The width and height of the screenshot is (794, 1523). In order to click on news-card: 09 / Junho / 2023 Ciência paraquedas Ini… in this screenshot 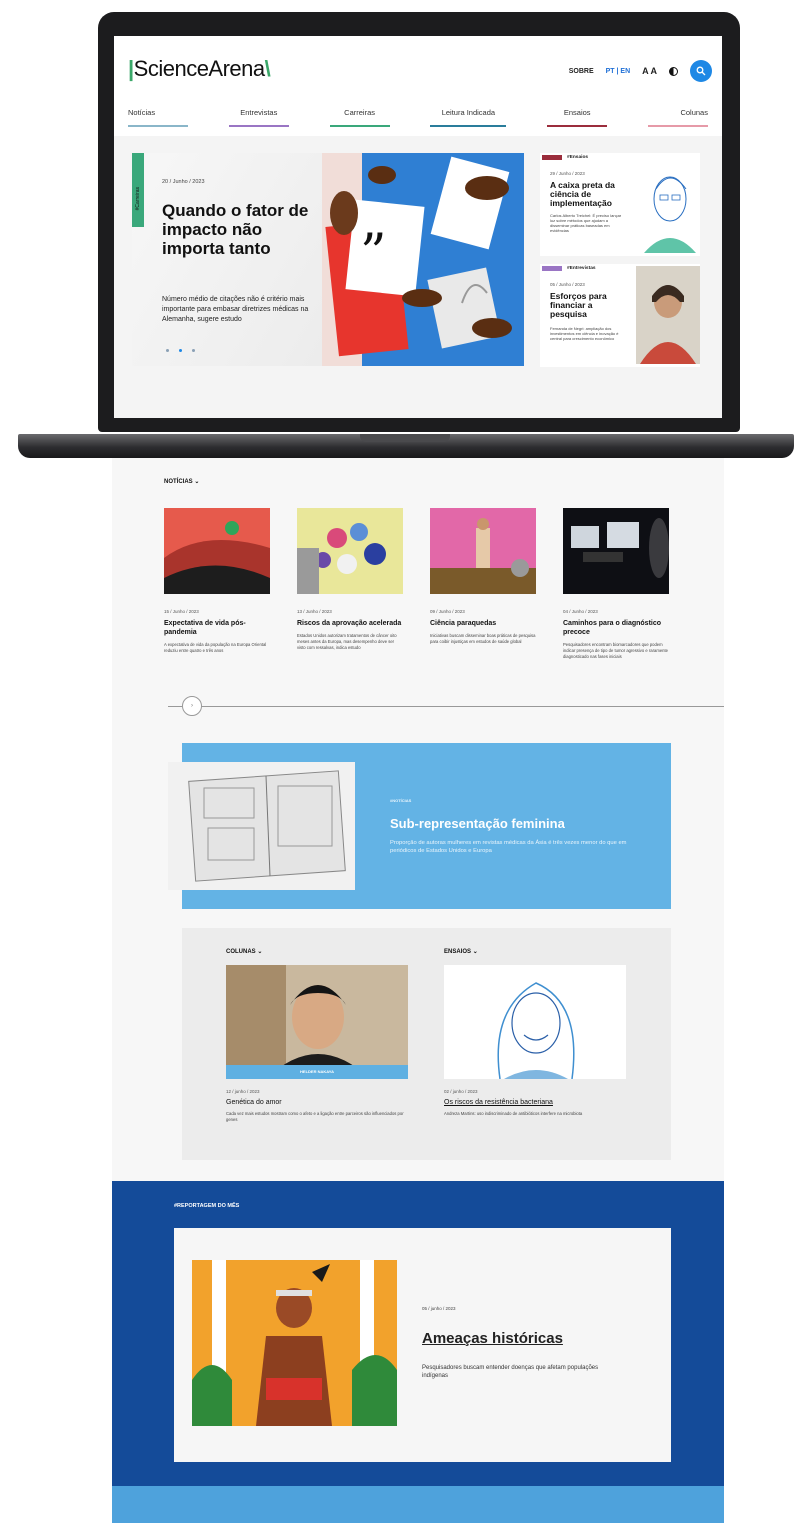, I will do `click(483, 576)`.